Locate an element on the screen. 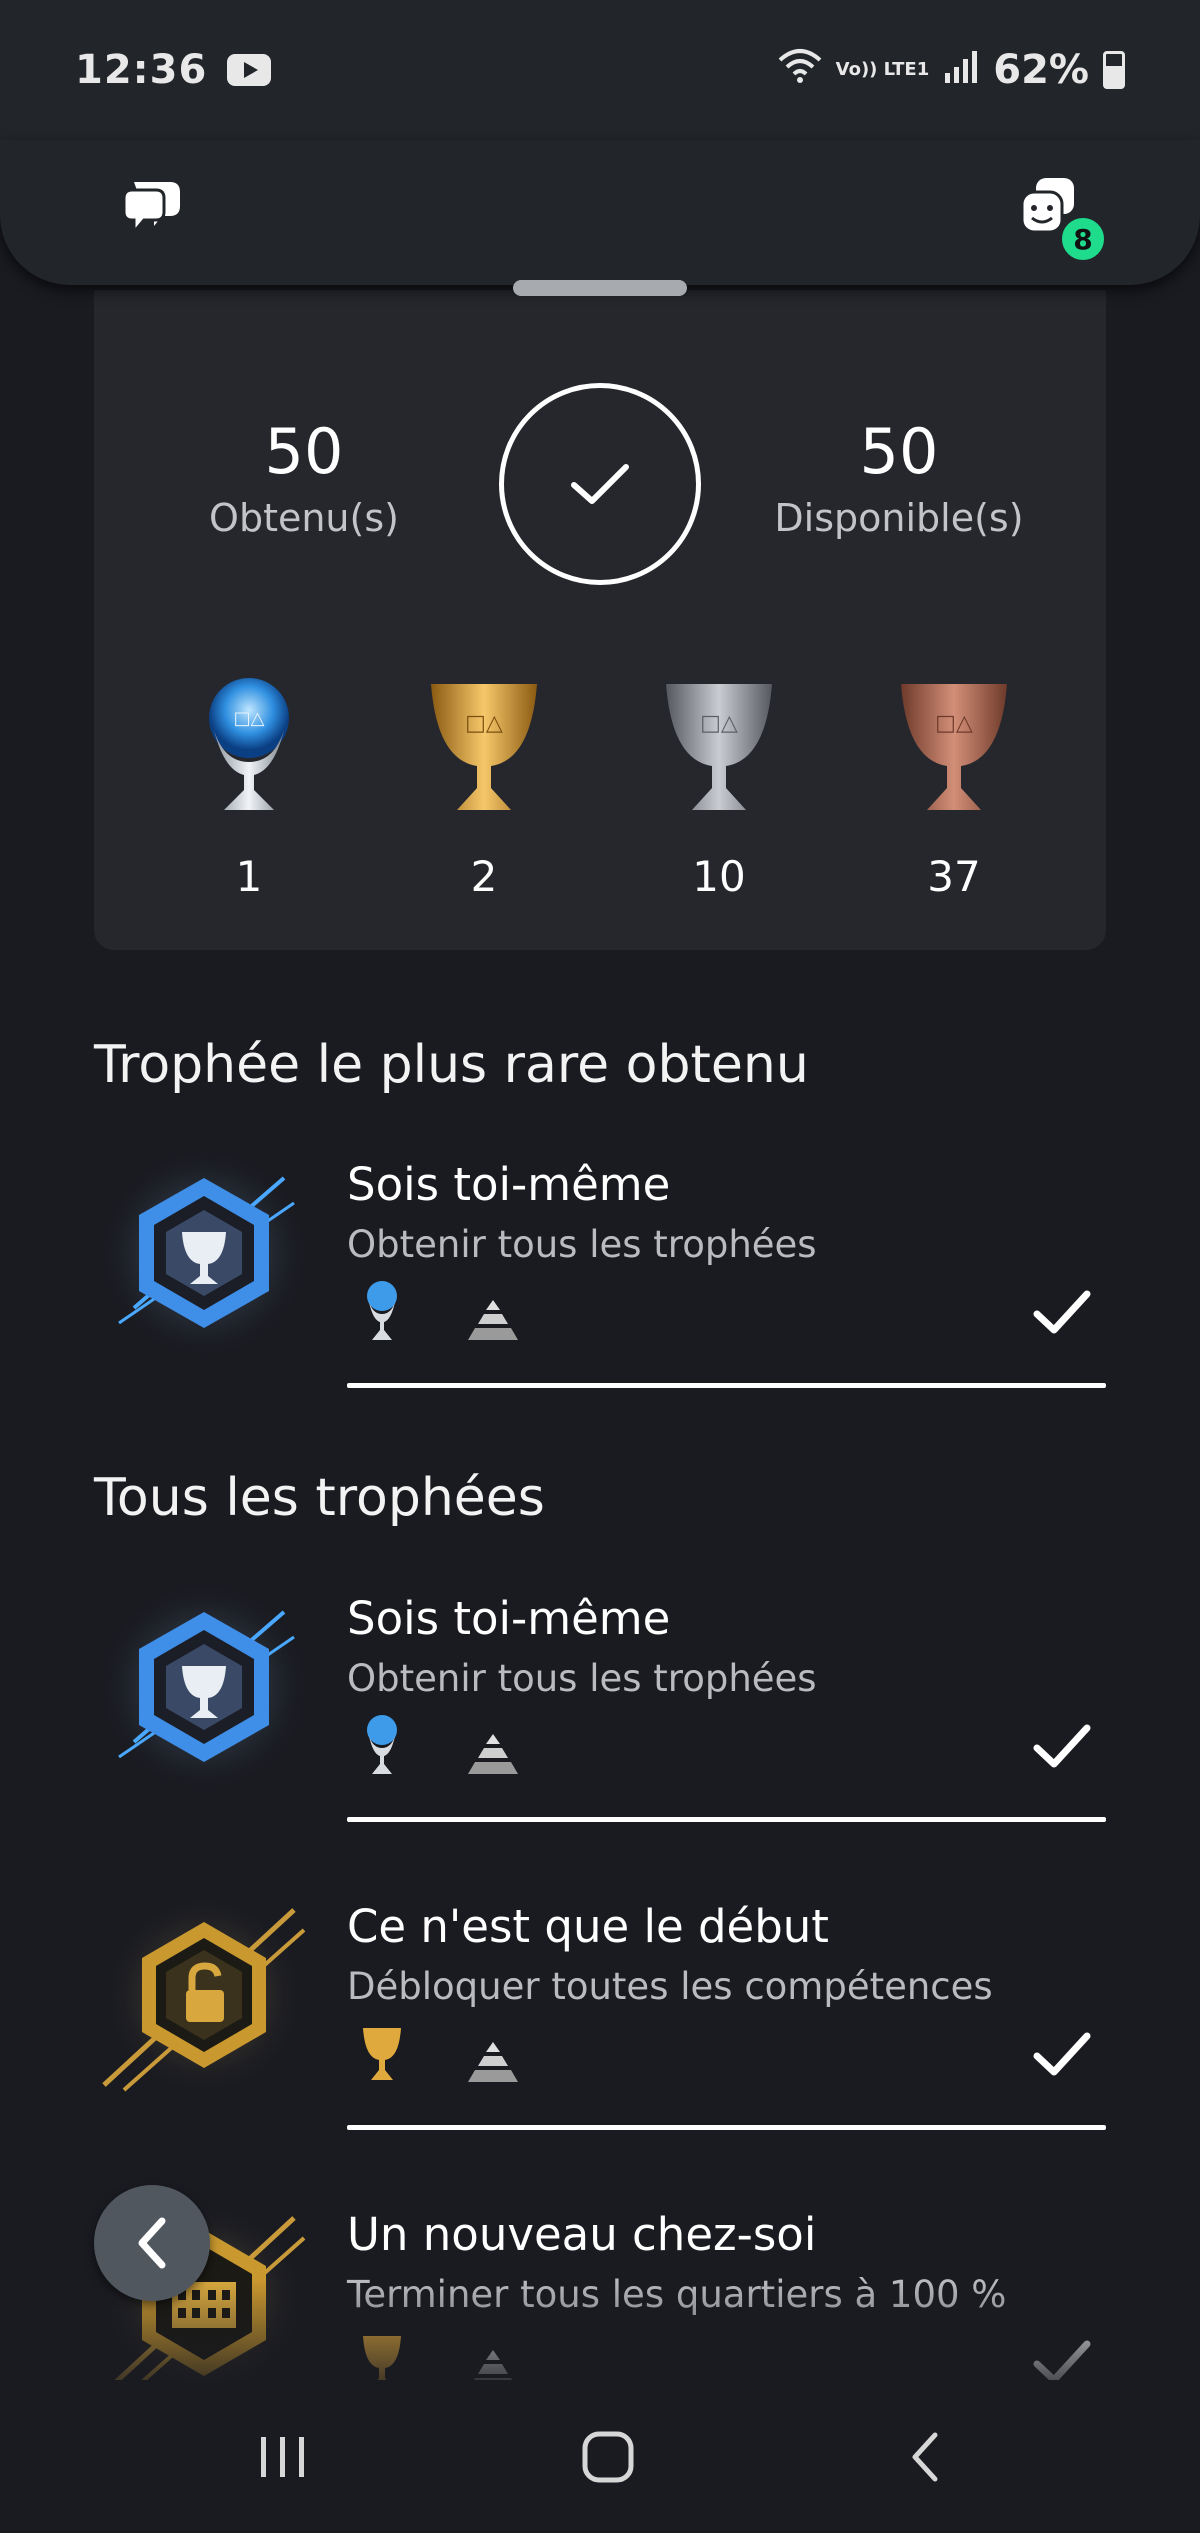 This screenshot has width=1200, height=2533. signal-icon is located at coordinates (961, 70).